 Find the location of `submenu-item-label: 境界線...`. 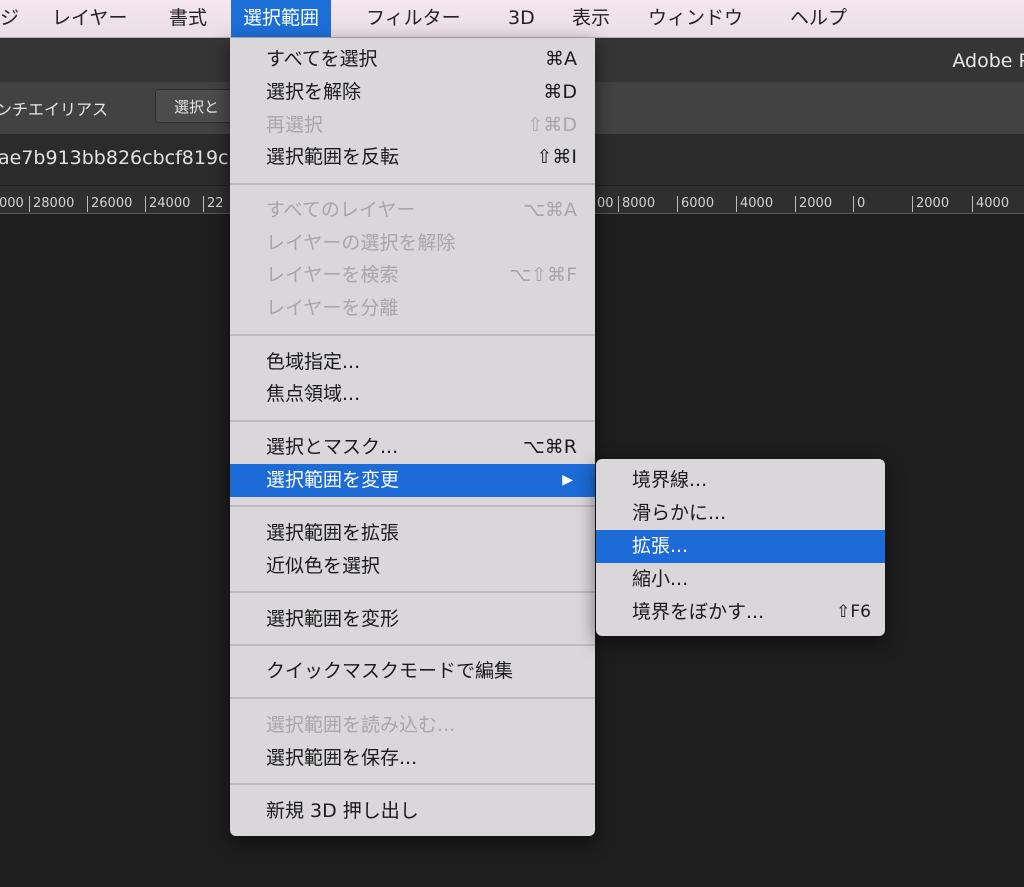

submenu-item-label: 境界線... is located at coordinates (670, 480).